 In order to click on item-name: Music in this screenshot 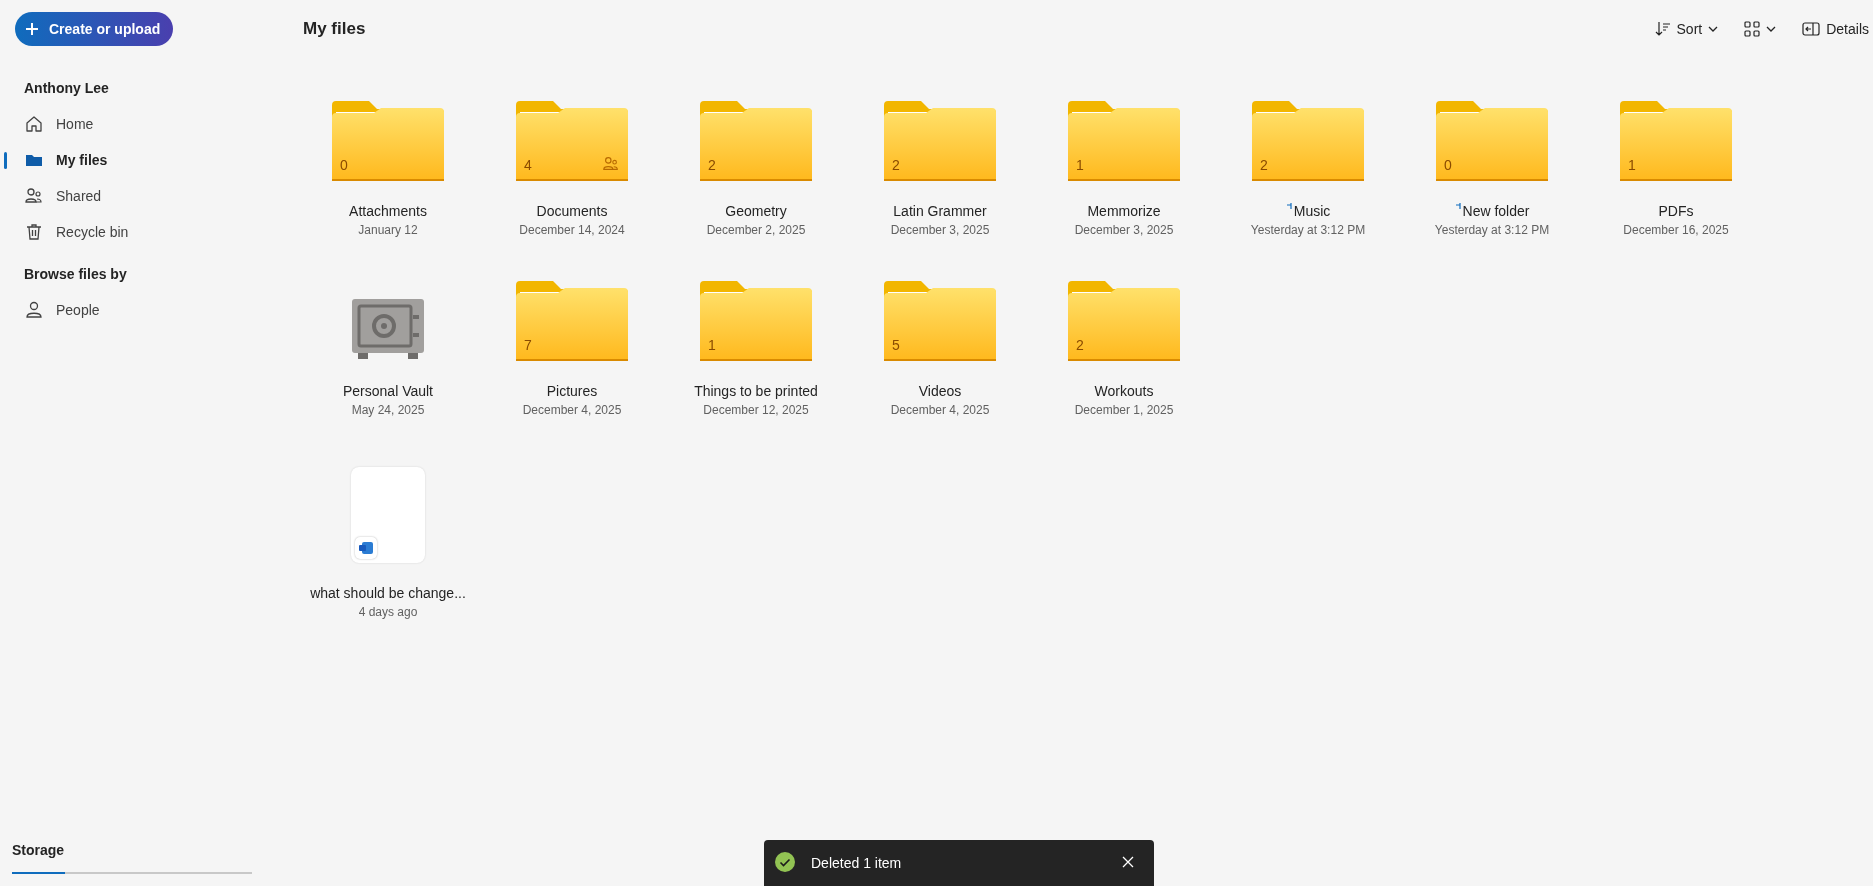, I will do `click(1312, 211)`.